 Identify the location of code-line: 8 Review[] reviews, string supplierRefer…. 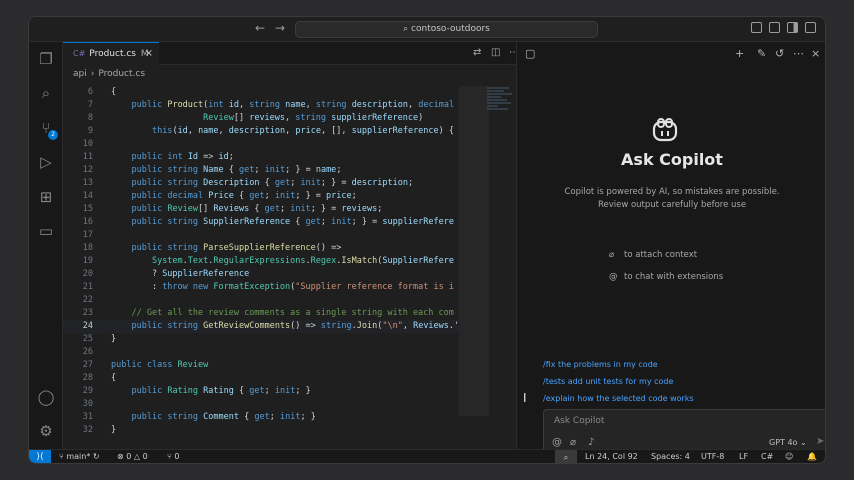
(261, 118).